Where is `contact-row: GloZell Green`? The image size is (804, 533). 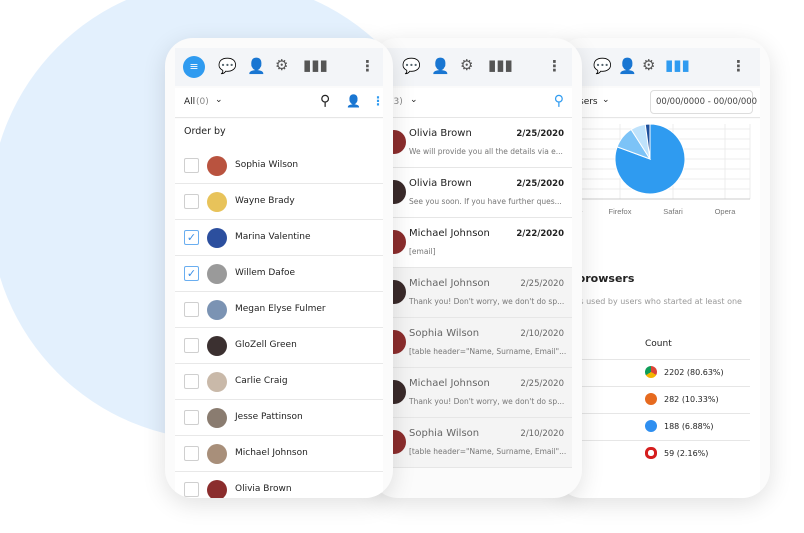
contact-row: GloZell Green is located at coordinates (279, 346).